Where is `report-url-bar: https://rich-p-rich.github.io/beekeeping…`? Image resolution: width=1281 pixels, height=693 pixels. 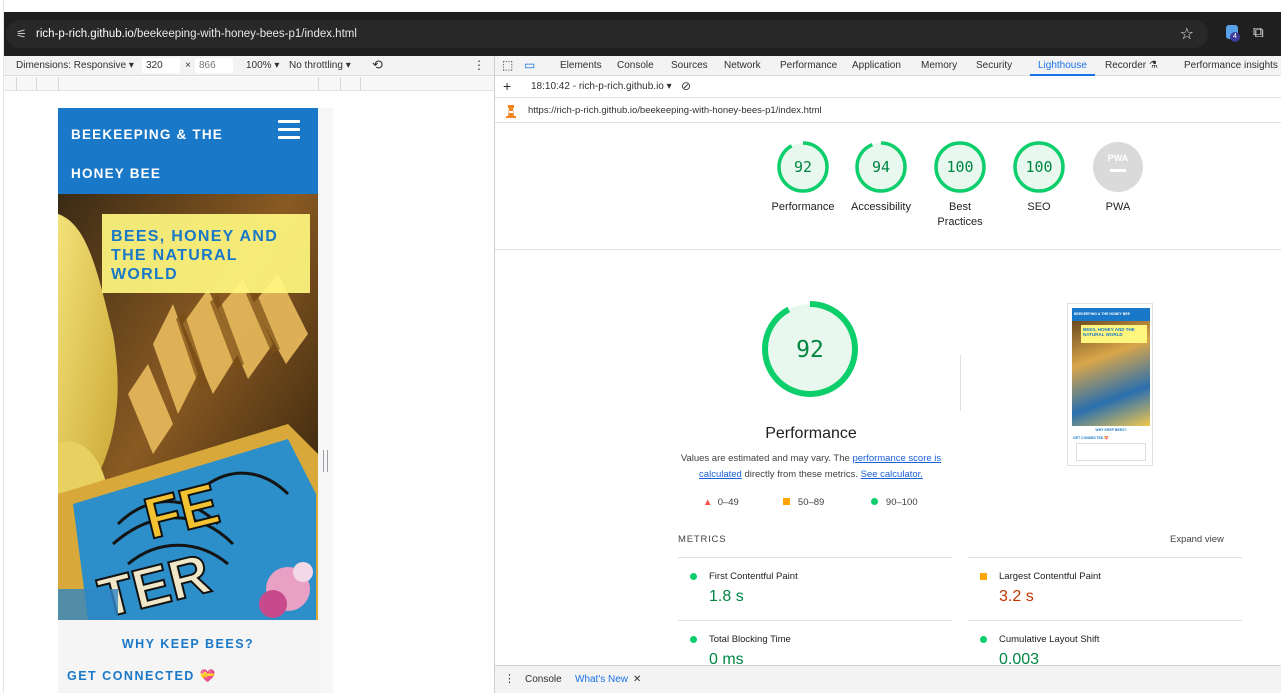
report-url-bar: https://rich-p-rich.github.io/beekeeping… is located at coordinates (888, 111).